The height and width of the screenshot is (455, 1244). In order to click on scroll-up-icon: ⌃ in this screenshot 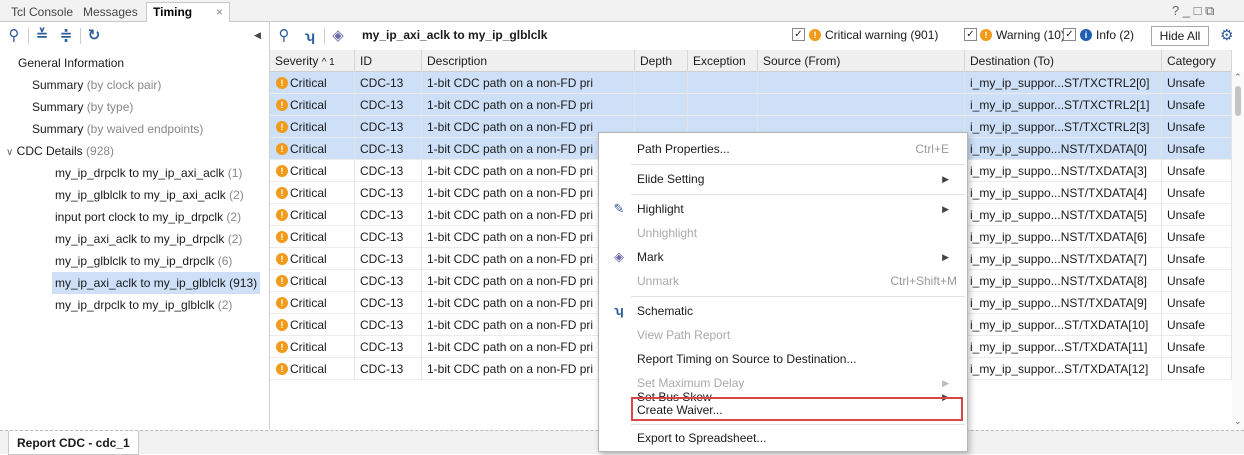, I will do `click(1238, 77)`.